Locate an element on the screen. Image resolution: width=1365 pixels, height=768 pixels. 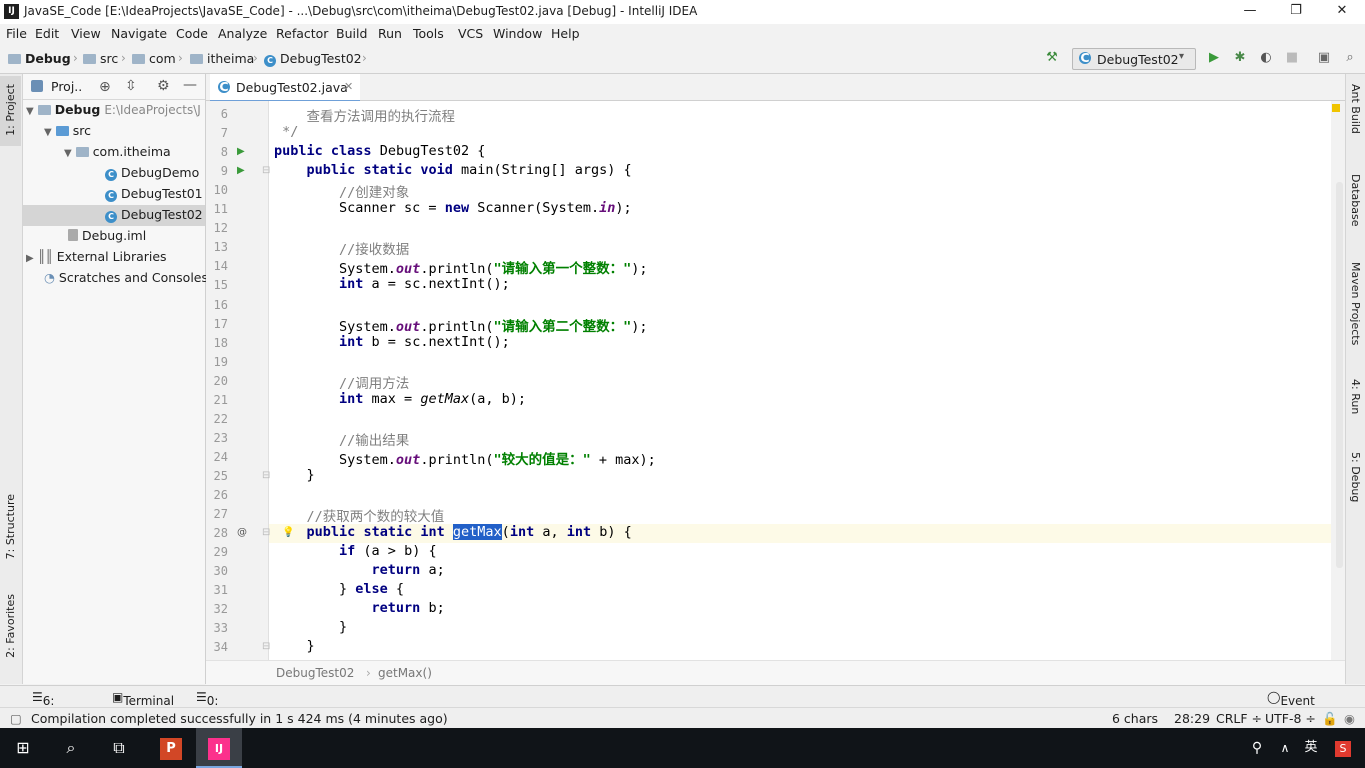
crumb-debug: Debug is located at coordinates (39, 58).